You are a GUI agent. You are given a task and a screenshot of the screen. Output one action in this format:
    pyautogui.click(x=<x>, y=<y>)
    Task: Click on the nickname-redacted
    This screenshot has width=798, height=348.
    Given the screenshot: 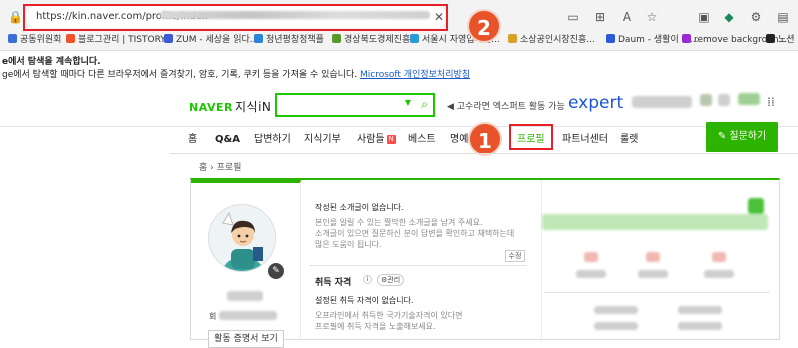 What is the action you would take?
    pyautogui.click(x=245, y=296)
    